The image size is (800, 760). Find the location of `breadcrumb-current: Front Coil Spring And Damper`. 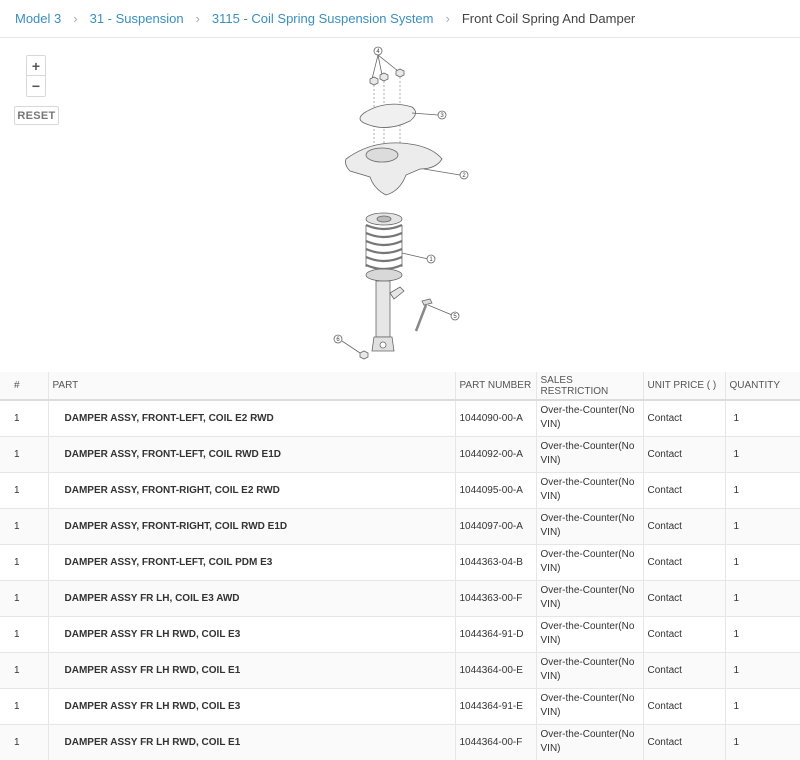

breadcrumb-current: Front Coil Spring And Damper is located at coordinates (548, 18).